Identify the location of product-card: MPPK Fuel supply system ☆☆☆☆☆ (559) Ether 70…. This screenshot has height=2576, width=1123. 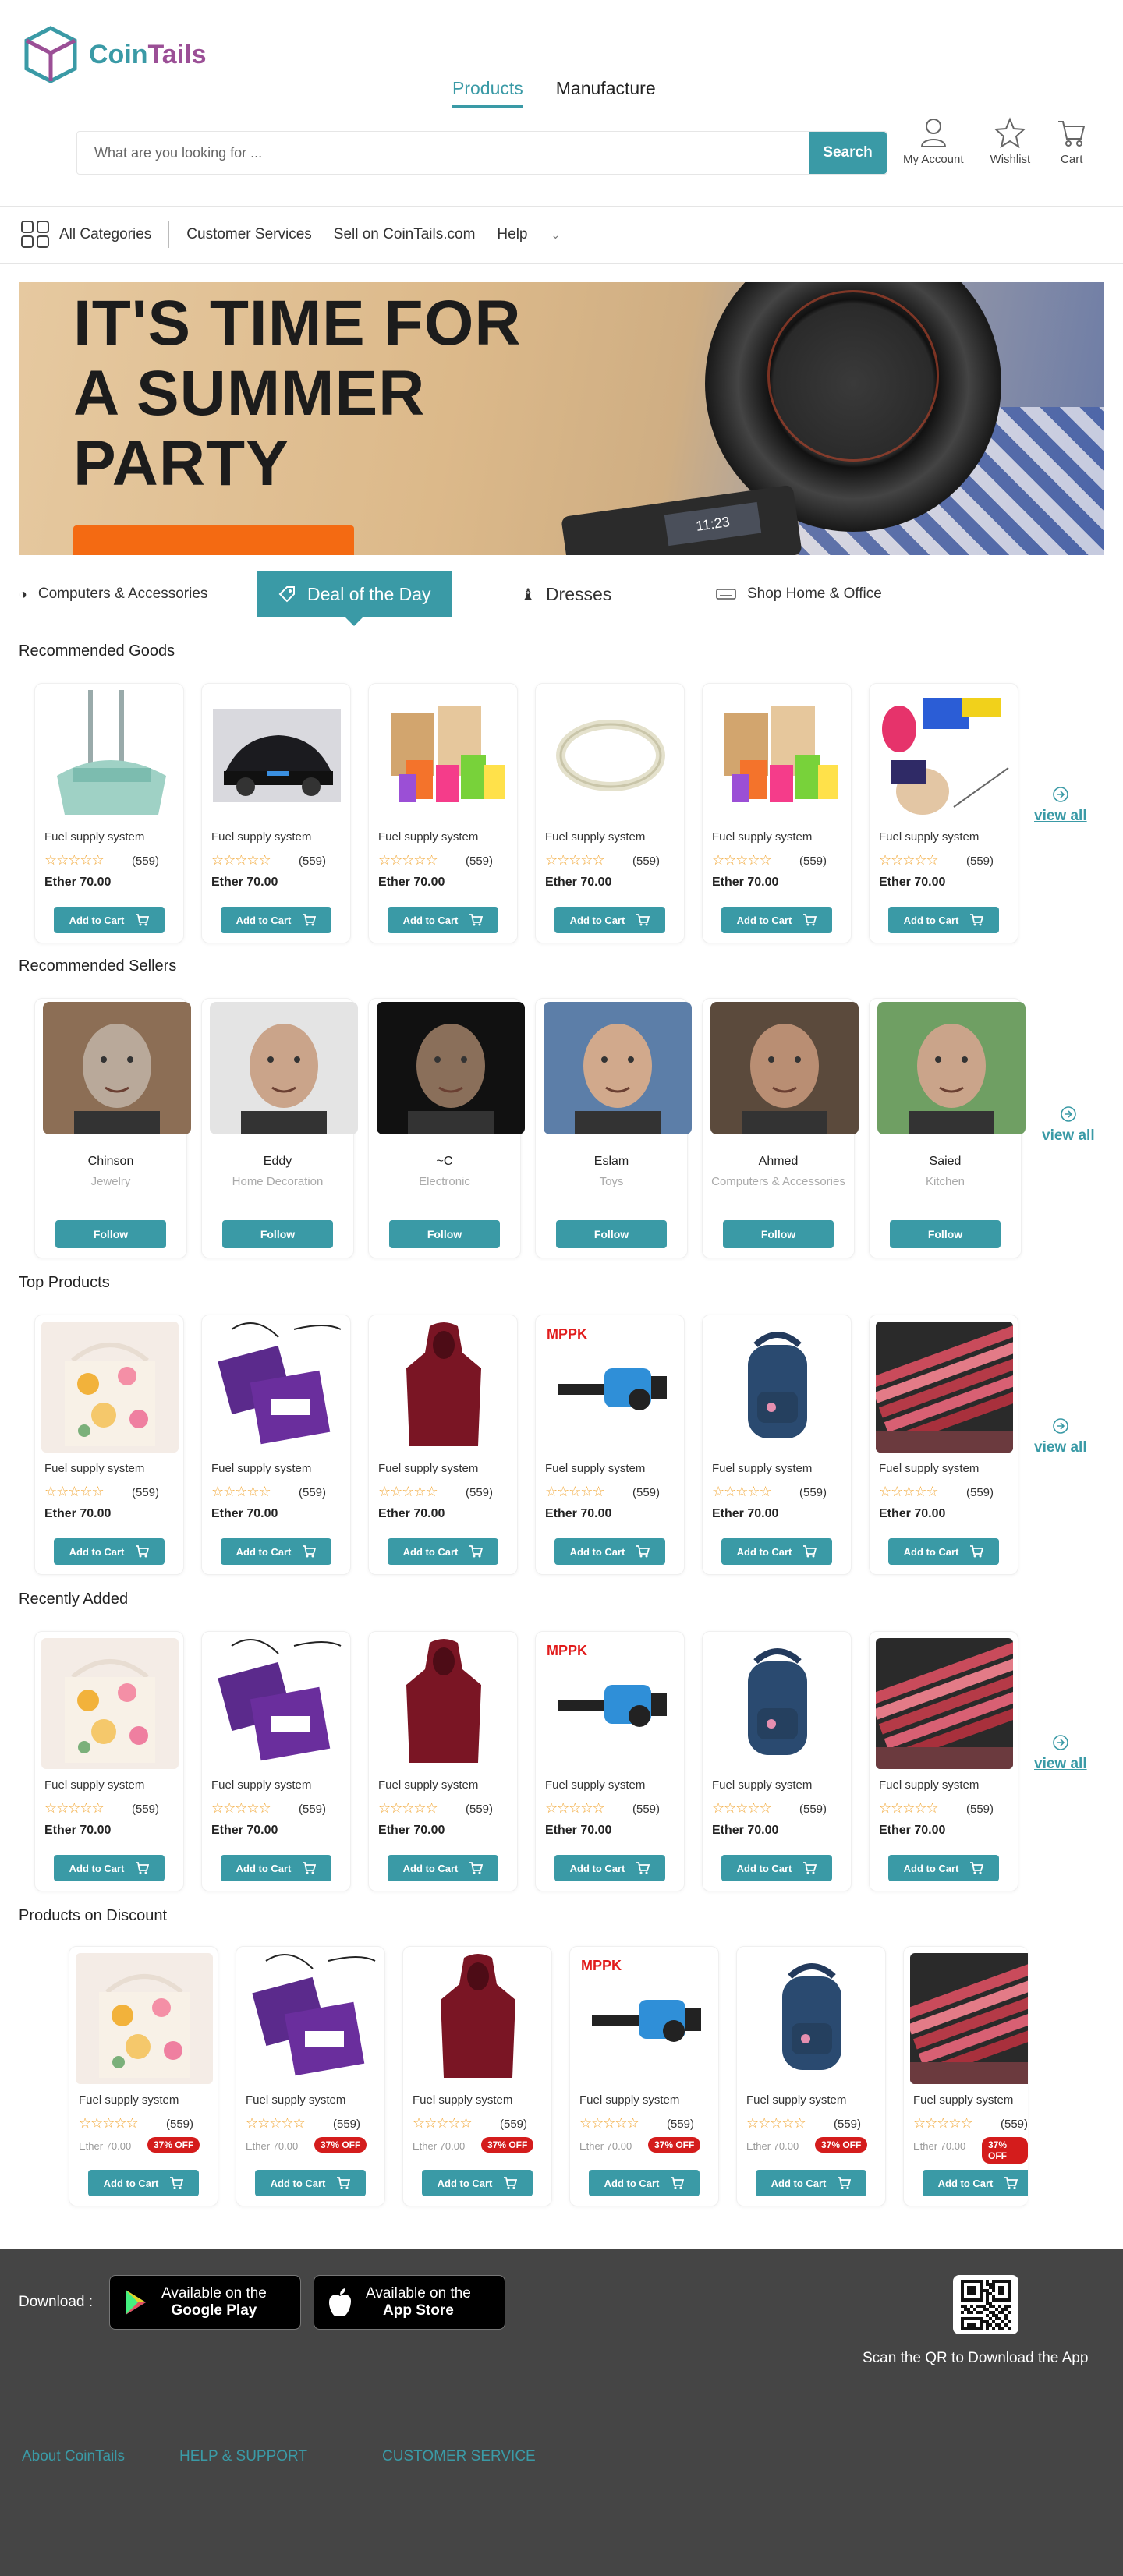
(610, 1761).